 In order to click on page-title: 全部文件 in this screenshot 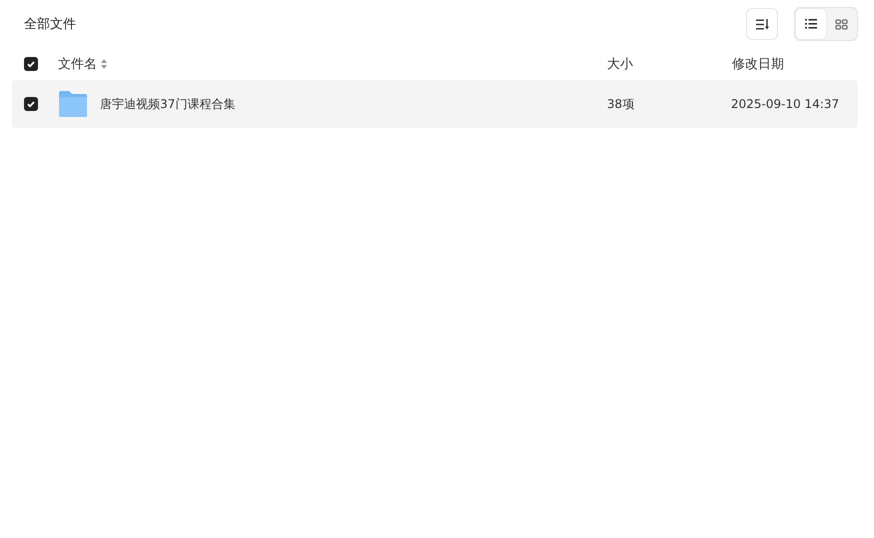, I will do `click(50, 24)`.